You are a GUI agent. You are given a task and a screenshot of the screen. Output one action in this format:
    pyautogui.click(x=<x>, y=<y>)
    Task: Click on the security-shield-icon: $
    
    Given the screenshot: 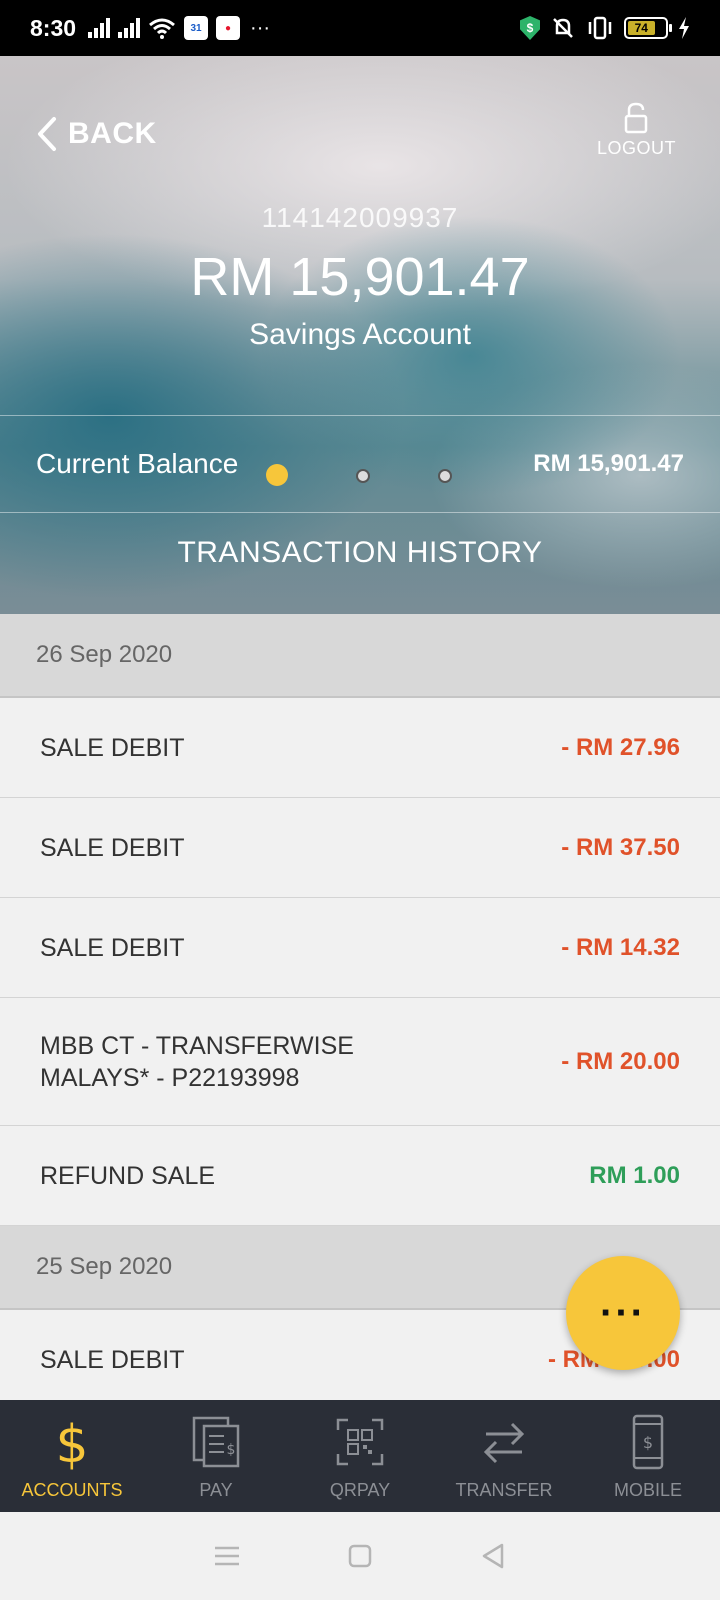 What is the action you would take?
    pyautogui.click(x=530, y=28)
    